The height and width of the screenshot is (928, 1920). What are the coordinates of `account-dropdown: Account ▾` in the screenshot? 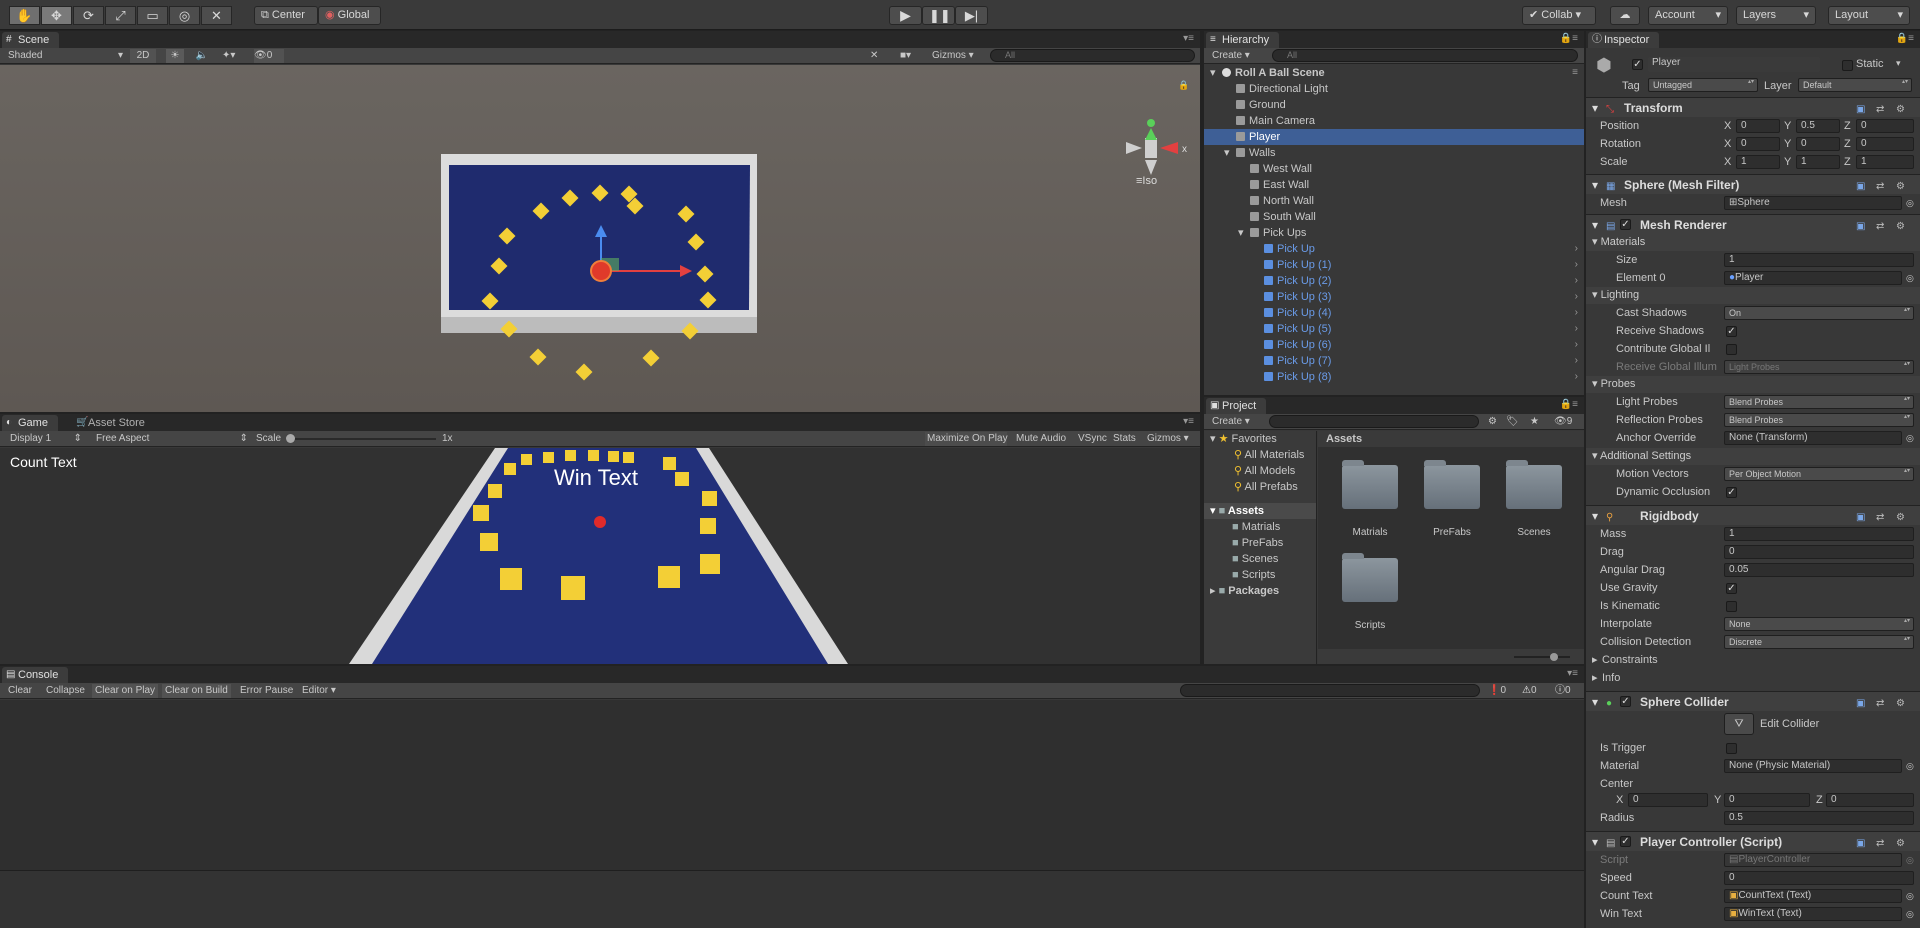 It's located at (1688, 15).